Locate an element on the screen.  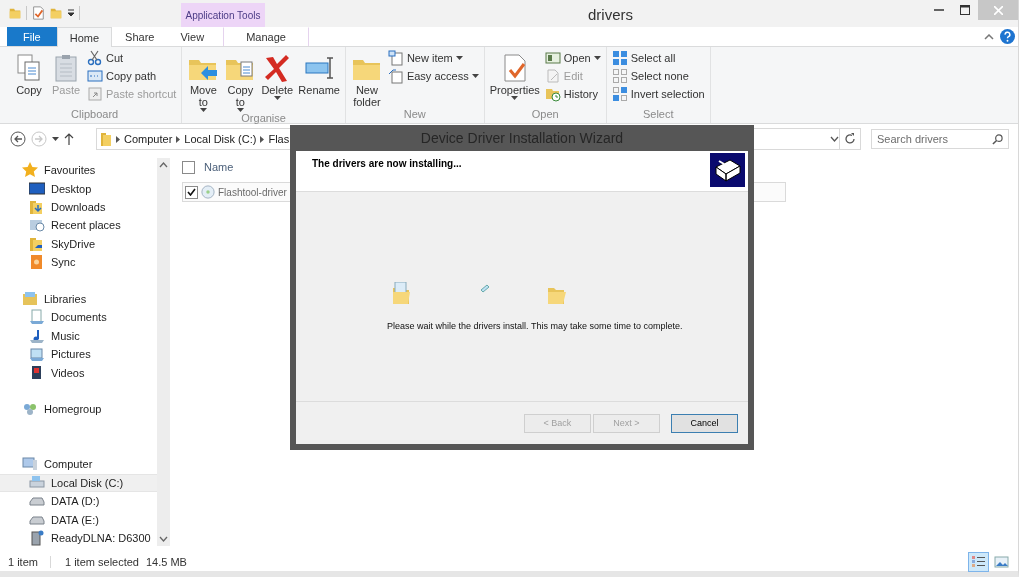
nav-item: Desktop is located at coordinates (78, 188).